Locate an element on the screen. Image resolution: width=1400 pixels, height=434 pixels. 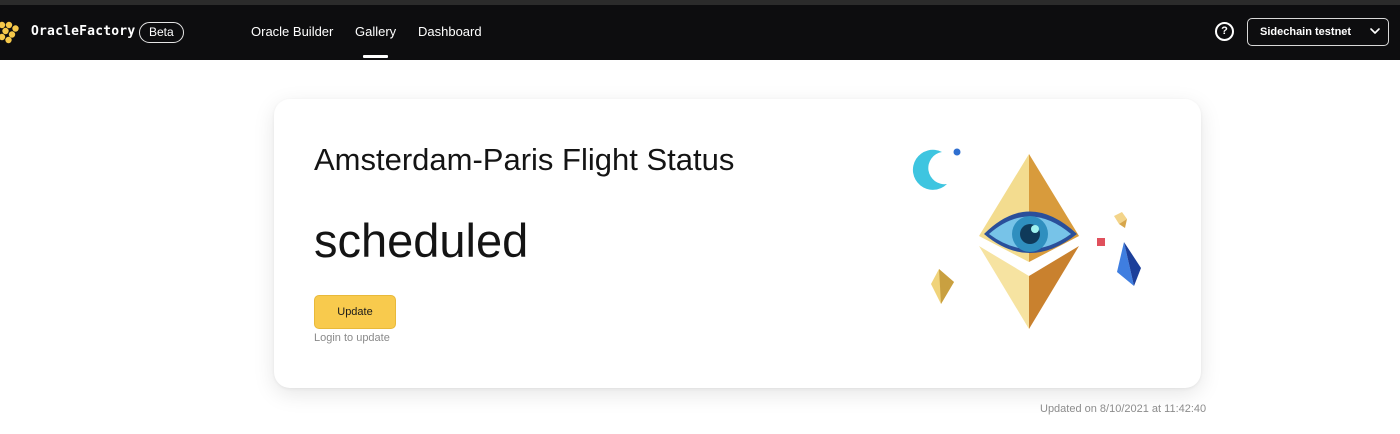
update-button: Update is located at coordinates (355, 312).